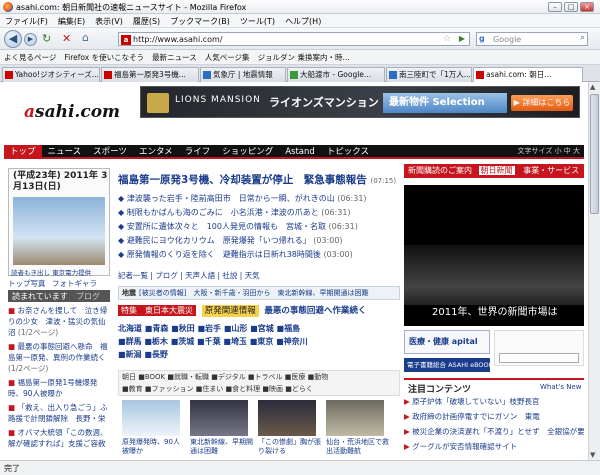 Image resolution: width=600 pixels, height=475 pixels. Describe the element at coordinates (13, 39) in the screenshot. I see `back-button: ◀` at that location.